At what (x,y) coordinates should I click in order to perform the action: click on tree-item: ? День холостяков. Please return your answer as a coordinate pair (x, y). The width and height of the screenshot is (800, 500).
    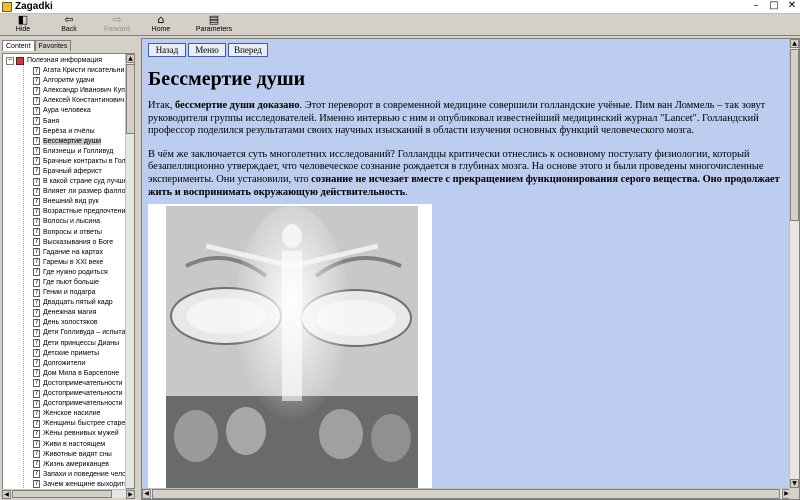
    Looking at the image, I should click on (64, 323).